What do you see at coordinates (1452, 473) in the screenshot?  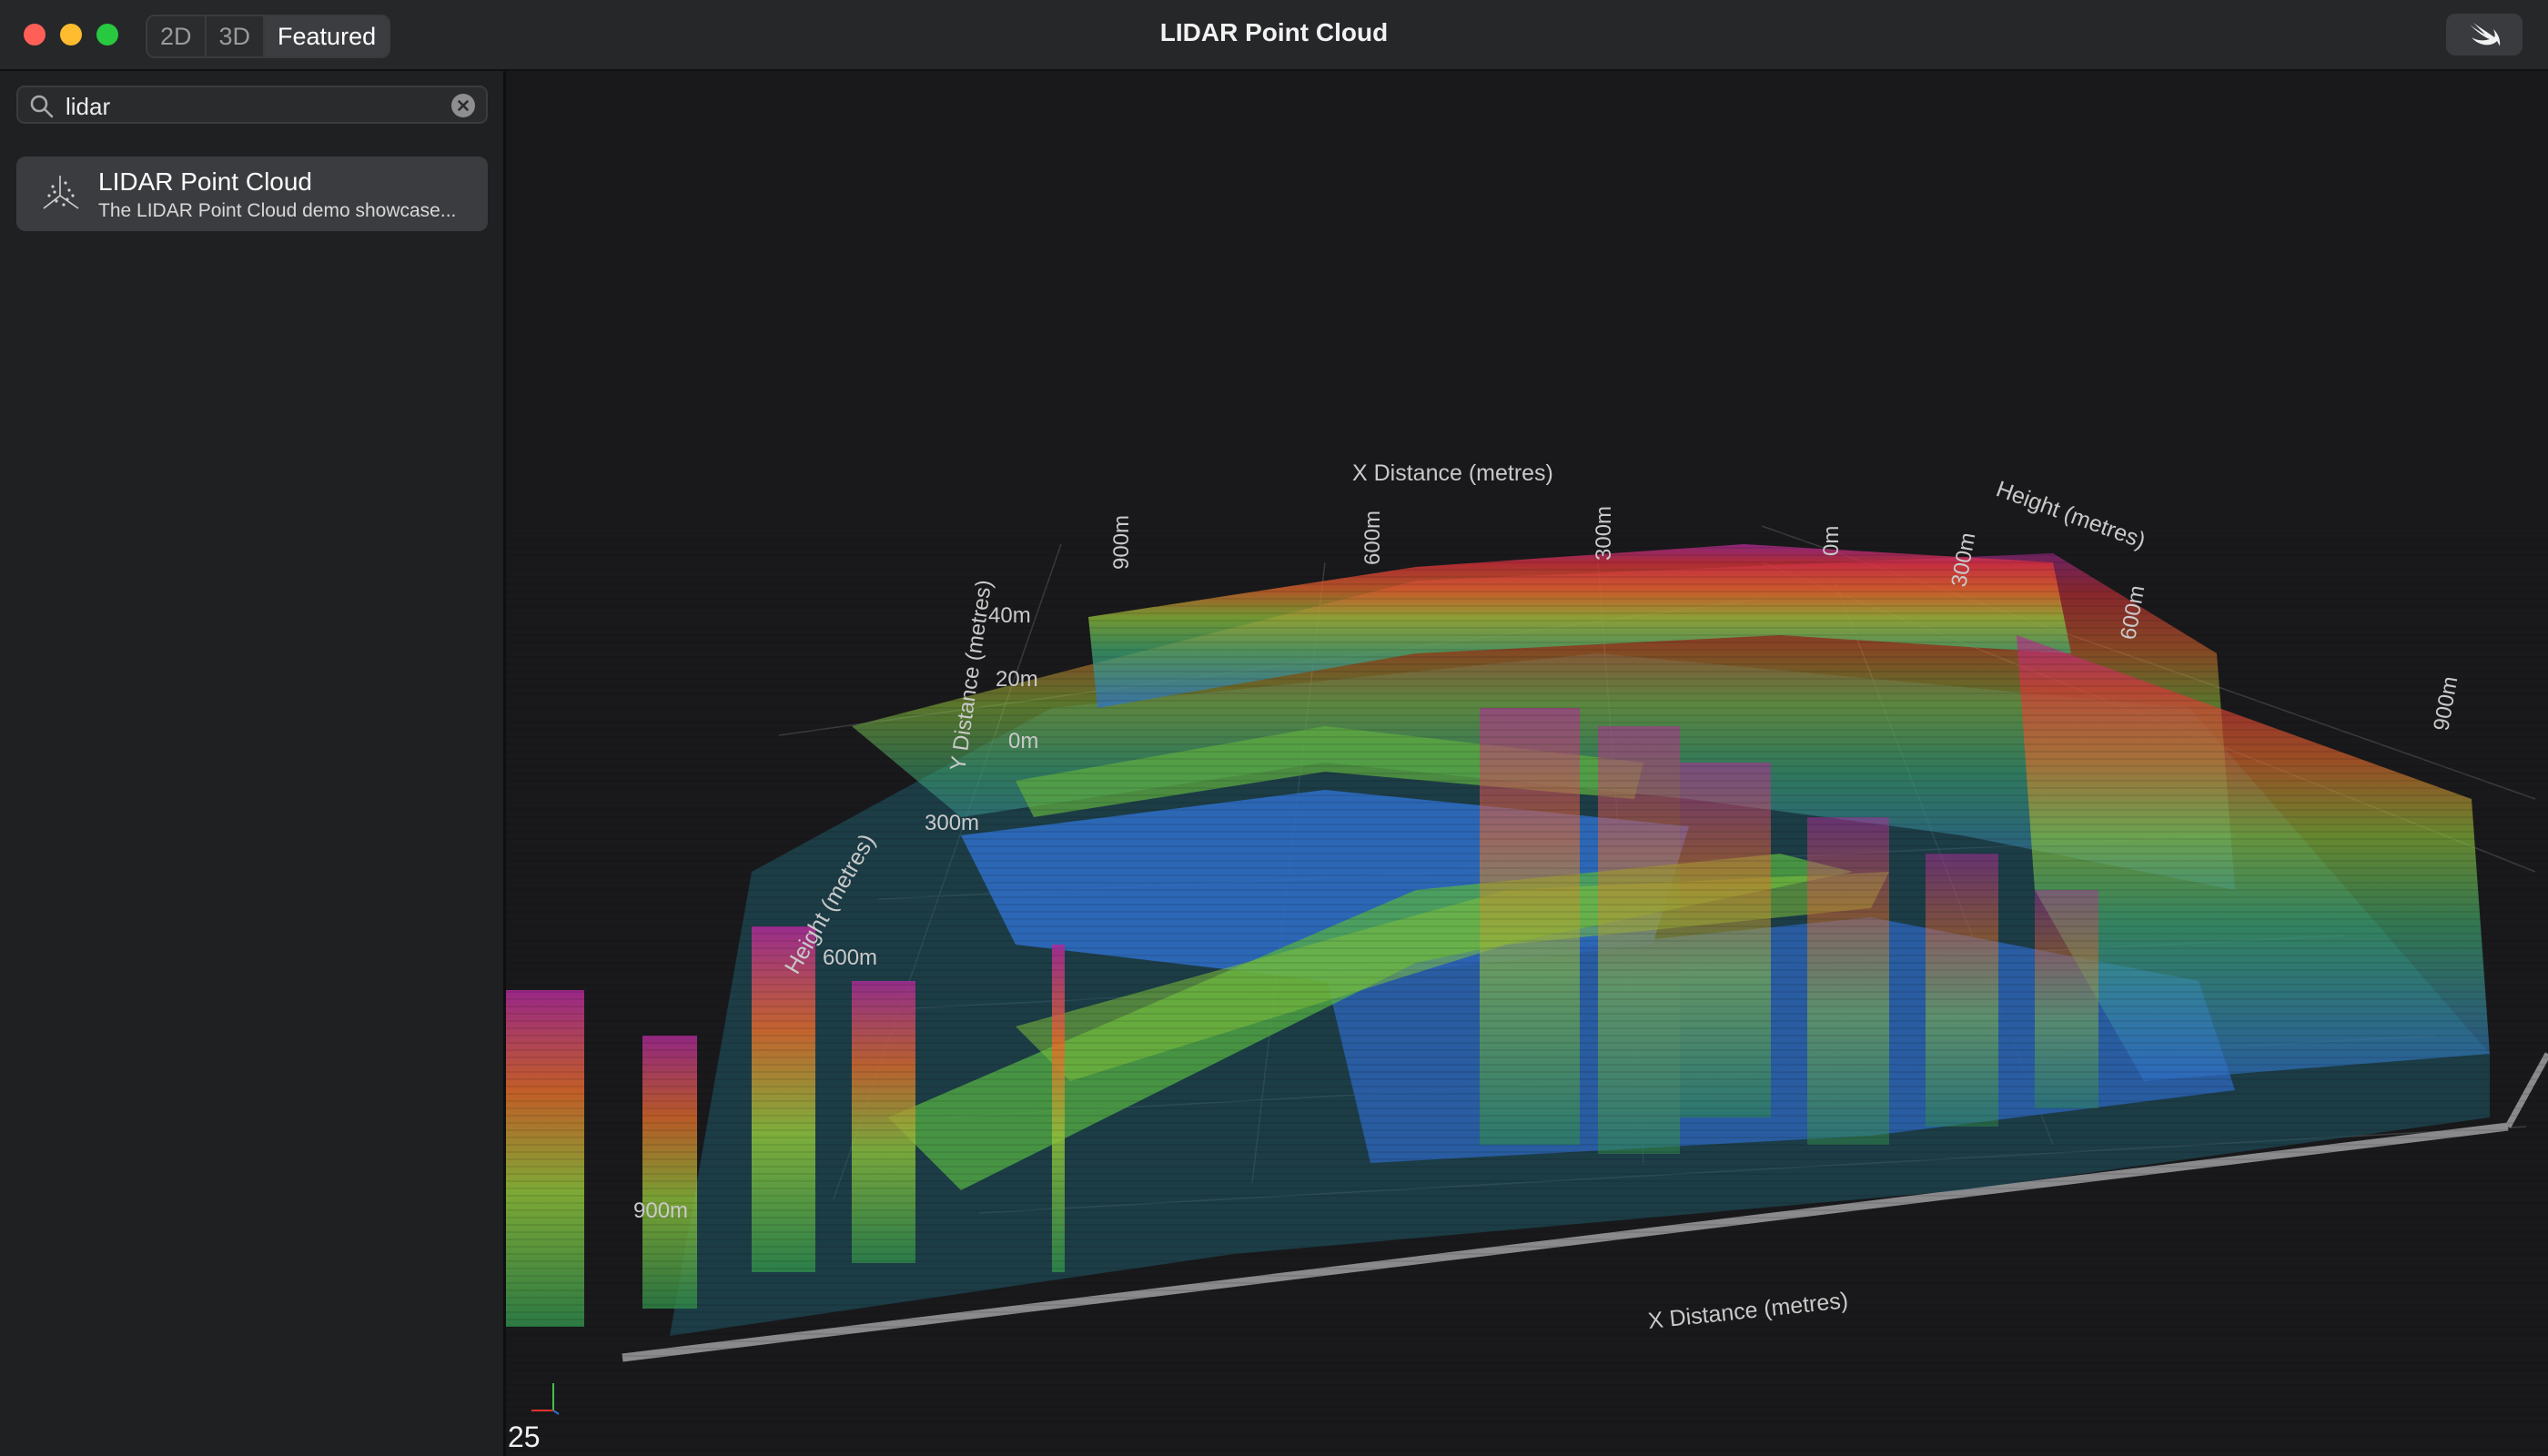 I see `x-axis-title: X Distance (metres)` at bounding box center [1452, 473].